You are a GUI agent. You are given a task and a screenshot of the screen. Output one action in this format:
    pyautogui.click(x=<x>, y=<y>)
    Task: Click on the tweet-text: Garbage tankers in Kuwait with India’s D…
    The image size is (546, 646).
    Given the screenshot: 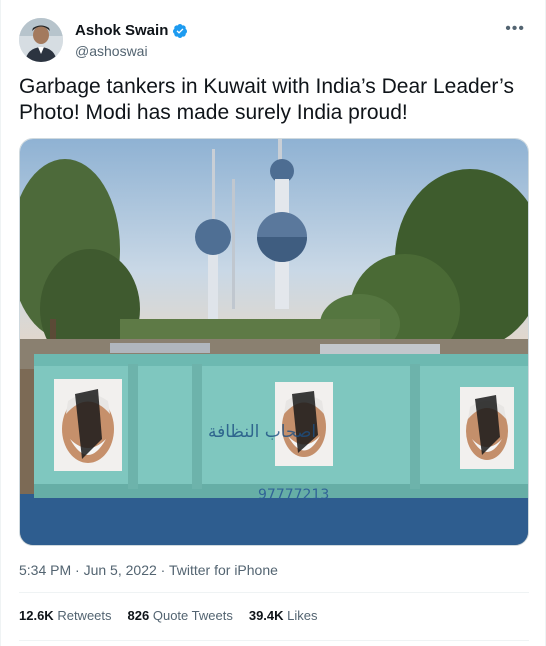 What is the action you would take?
    pyautogui.click(x=266, y=99)
    